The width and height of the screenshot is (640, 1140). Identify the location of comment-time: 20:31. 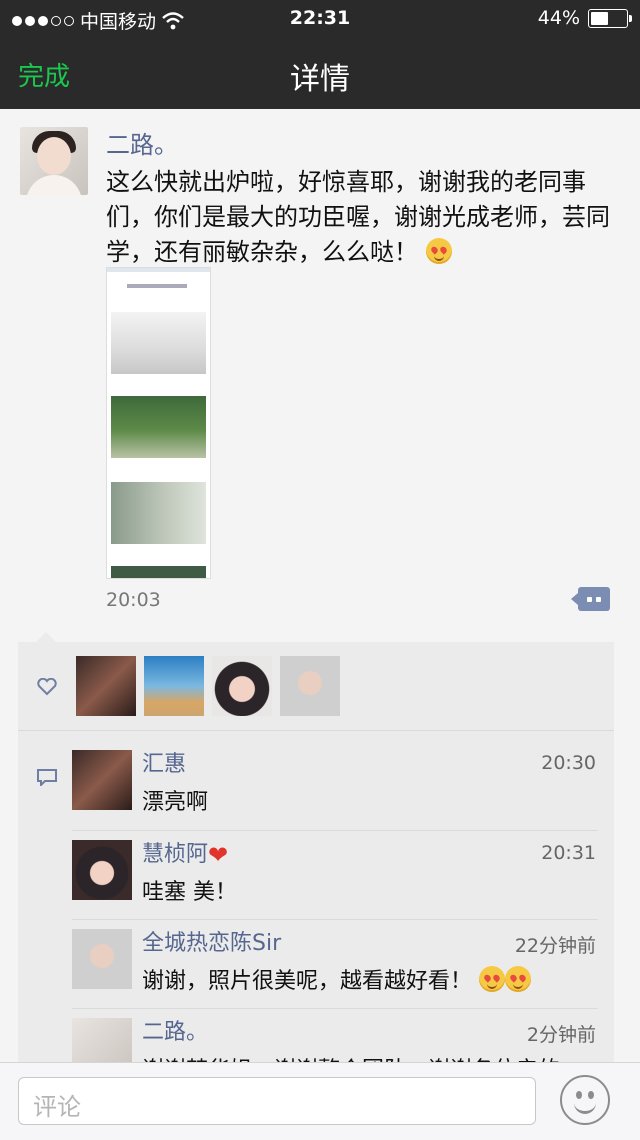
(568, 853).